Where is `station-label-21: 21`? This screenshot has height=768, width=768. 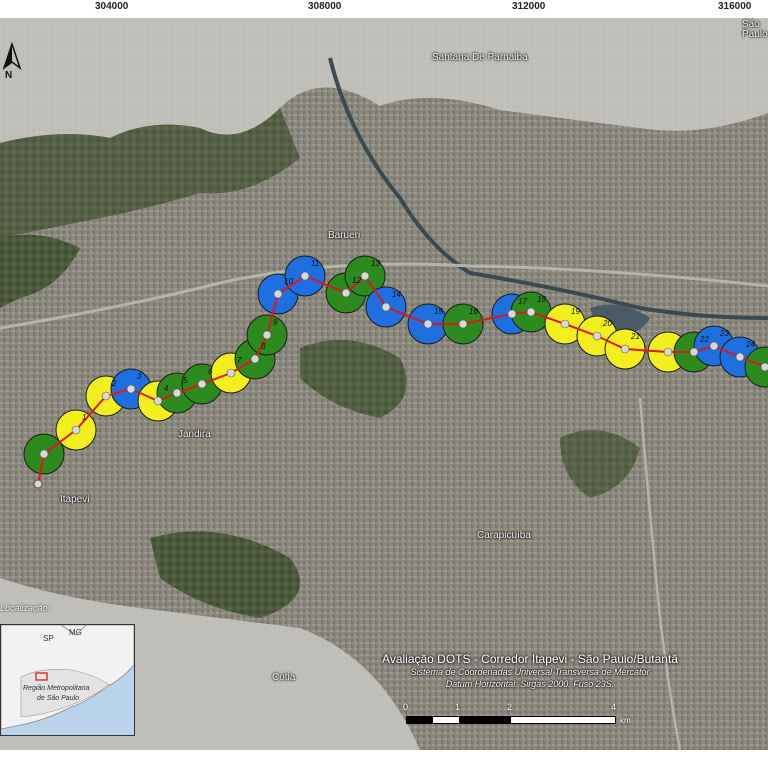 station-label-21: 21 is located at coordinates (635, 336).